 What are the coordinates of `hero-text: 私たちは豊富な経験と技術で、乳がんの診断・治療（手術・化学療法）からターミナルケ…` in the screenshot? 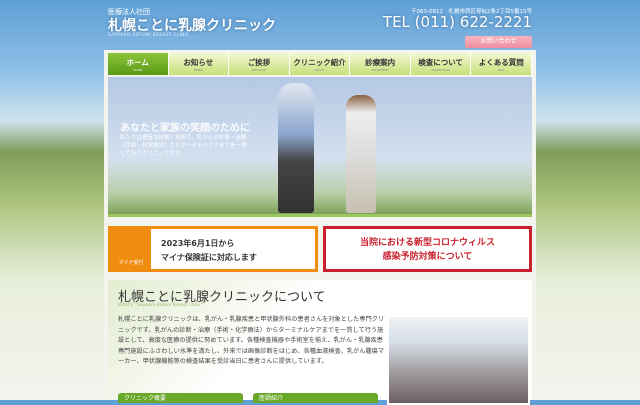 It's located at (183, 146).